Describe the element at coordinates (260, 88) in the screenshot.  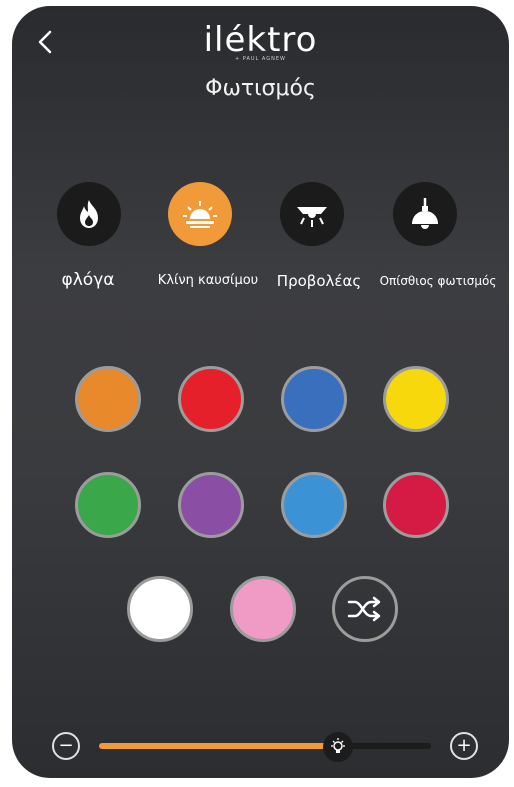
I see `page-title: Φωτισμός` at that location.